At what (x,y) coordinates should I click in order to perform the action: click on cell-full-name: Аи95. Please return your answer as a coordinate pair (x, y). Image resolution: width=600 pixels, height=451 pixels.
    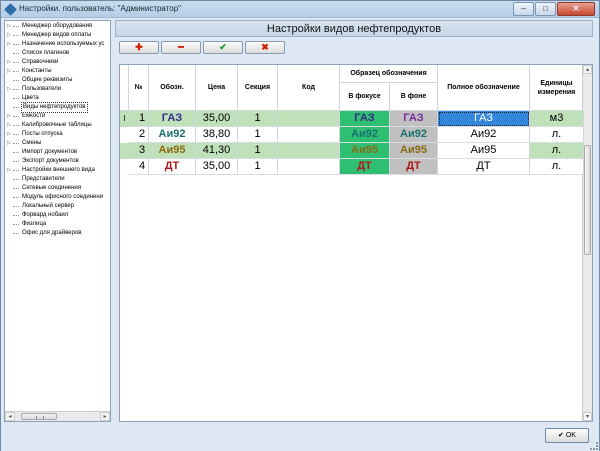
    Looking at the image, I should click on (484, 151).